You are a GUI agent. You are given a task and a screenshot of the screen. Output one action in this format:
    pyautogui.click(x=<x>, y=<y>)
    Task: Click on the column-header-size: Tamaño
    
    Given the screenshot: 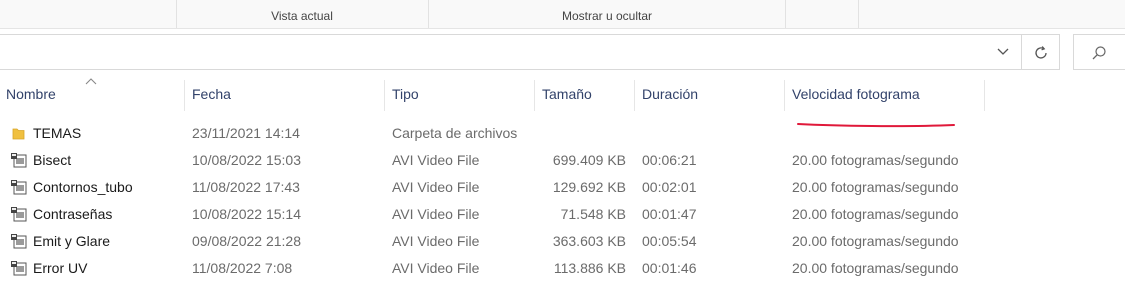 What is the action you would take?
    pyautogui.click(x=567, y=98)
    